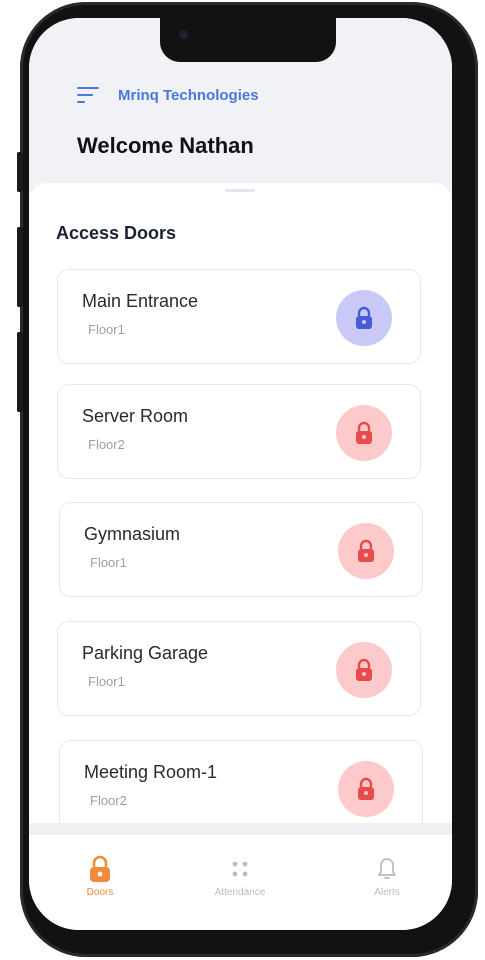 This screenshot has height=960, width=485. I want to click on bottom-tab-bar: Doors Attendance Alerts, so click(240, 882).